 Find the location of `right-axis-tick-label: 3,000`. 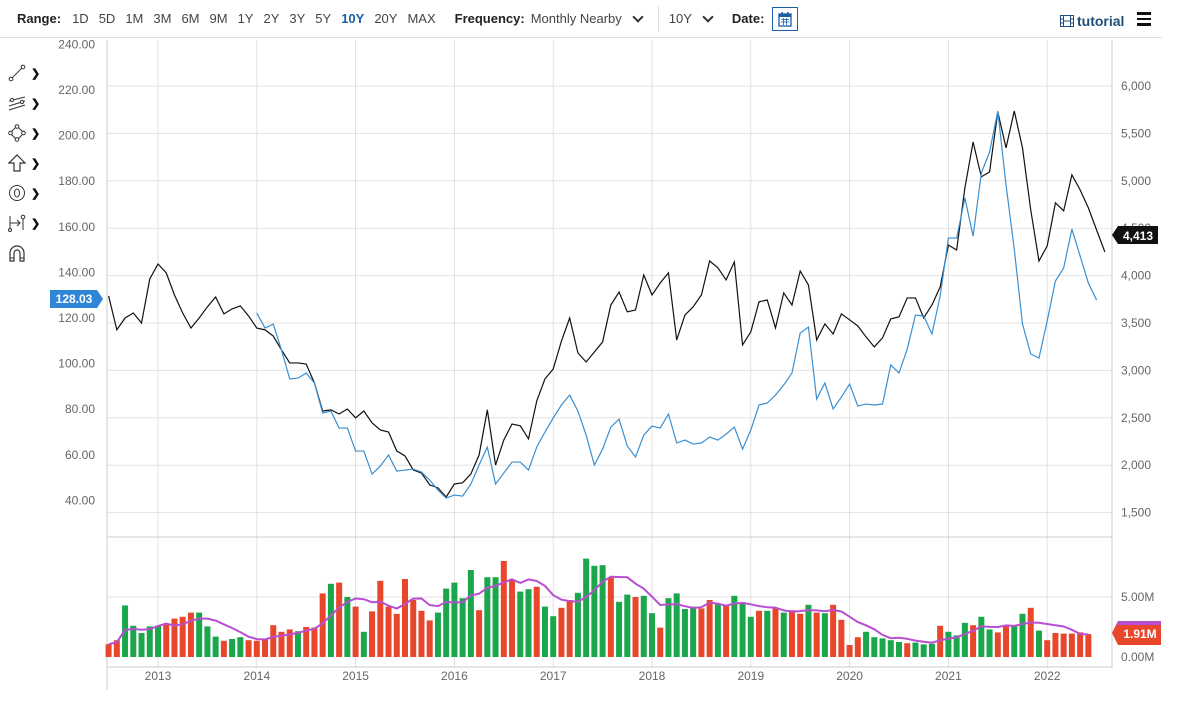

right-axis-tick-label: 3,000 is located at coordinates (1136, 370).